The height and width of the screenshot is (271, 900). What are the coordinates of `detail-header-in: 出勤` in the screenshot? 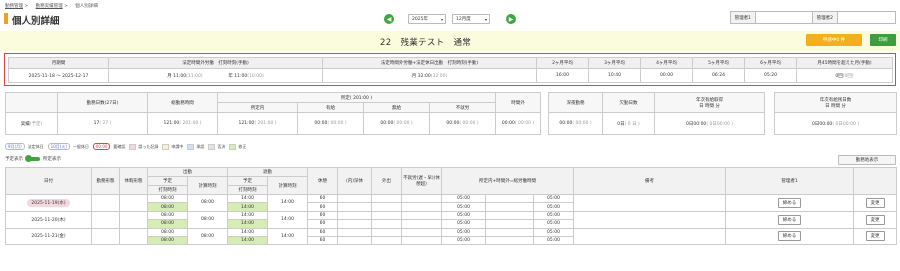 It's located at (187, 172).